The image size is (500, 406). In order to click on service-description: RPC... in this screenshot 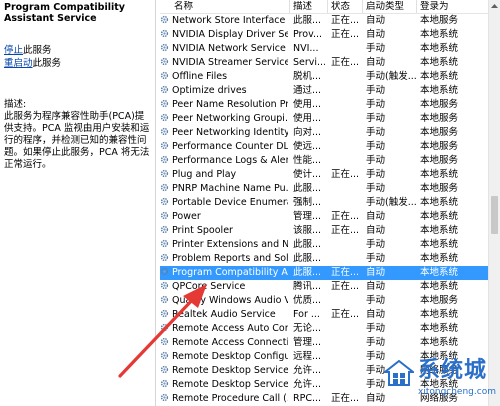, I will do `click(307, 398)`.